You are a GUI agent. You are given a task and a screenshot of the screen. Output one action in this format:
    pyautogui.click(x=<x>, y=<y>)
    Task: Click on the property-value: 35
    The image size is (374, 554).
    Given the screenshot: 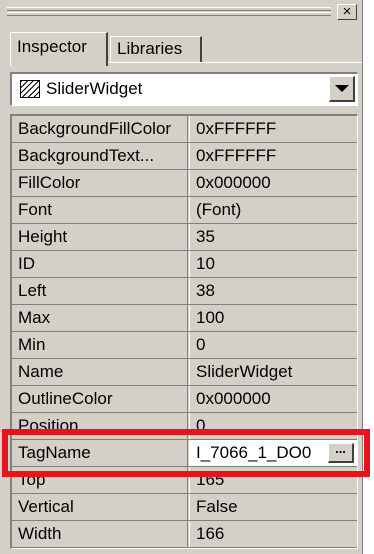 What is the action you would take?
    pyautogui.click(x=273, y=237)
    